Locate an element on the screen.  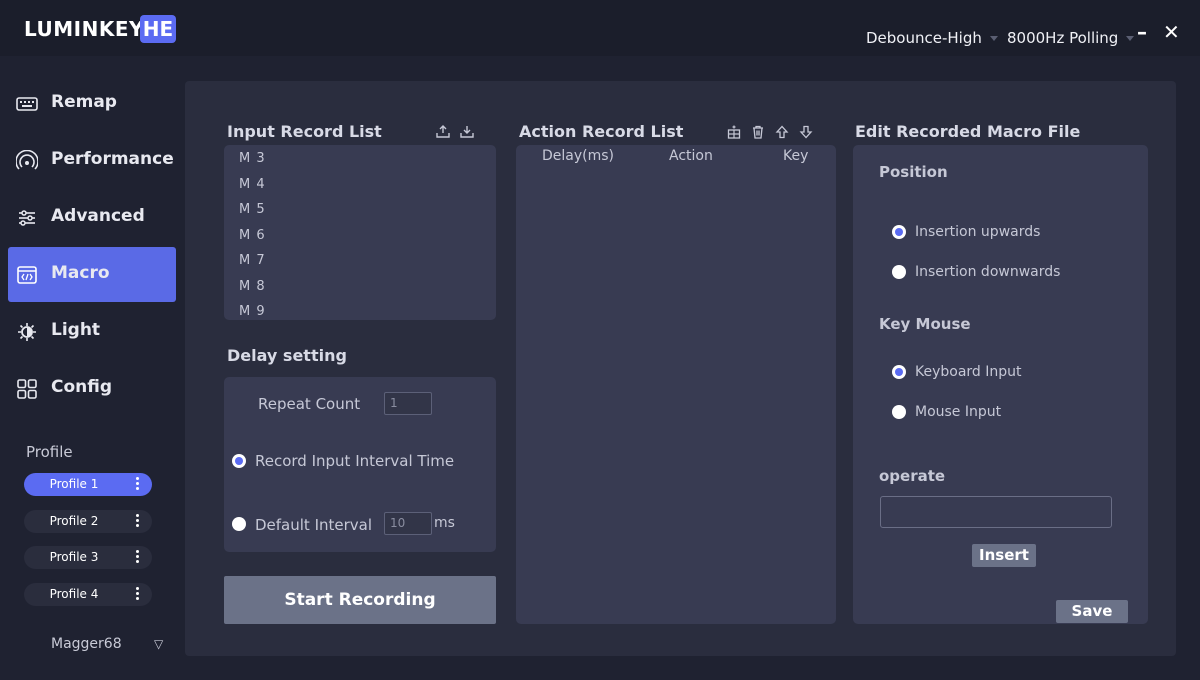
close-button: ✕ is located at coordinates (1171, 32).